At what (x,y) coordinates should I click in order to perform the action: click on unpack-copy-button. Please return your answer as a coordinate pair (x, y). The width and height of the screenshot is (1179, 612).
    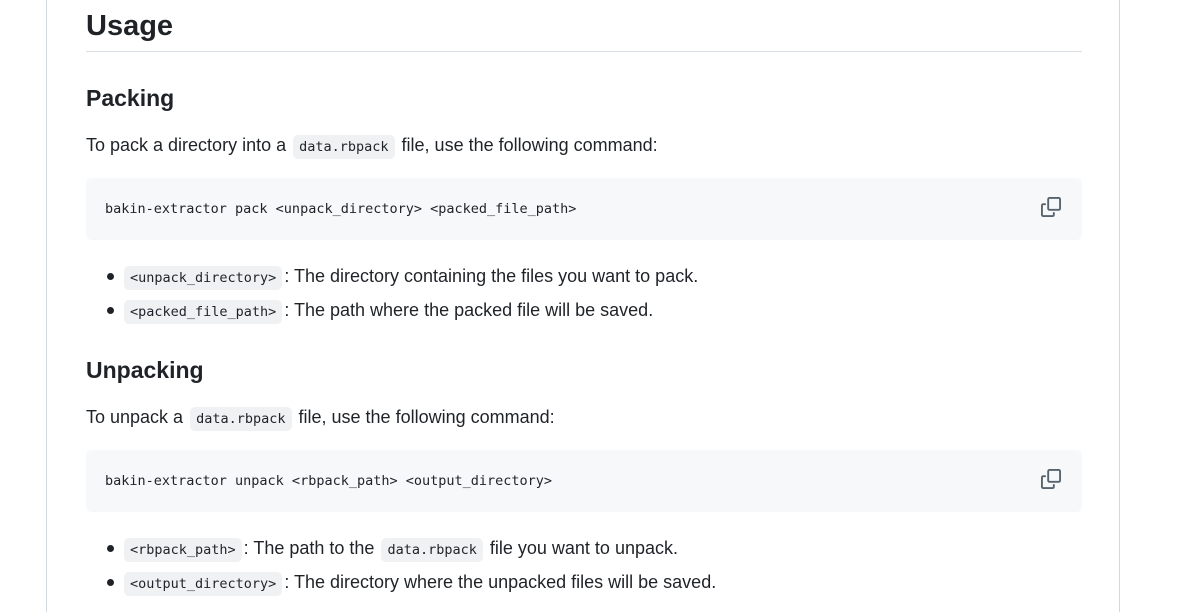
    Looking at the image, I should click on (1051, 479).